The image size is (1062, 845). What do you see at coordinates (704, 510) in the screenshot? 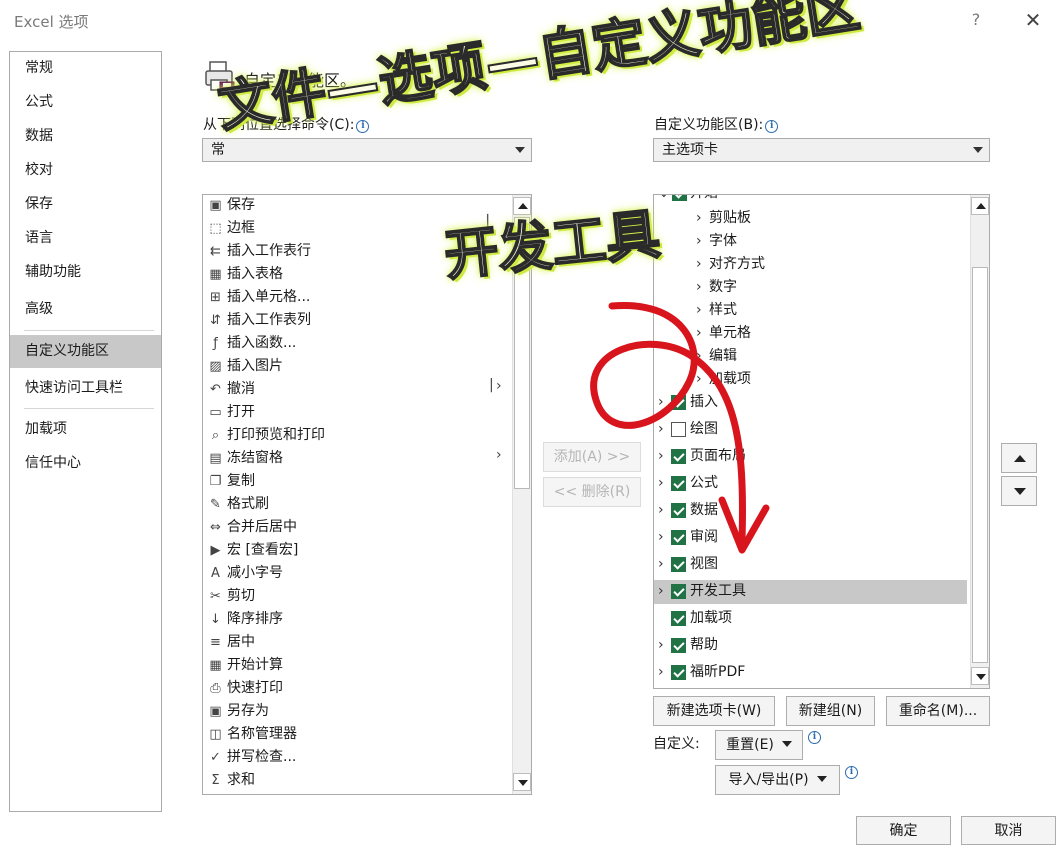
I see `tab-label: 数据` at bounding box center [704, 510].